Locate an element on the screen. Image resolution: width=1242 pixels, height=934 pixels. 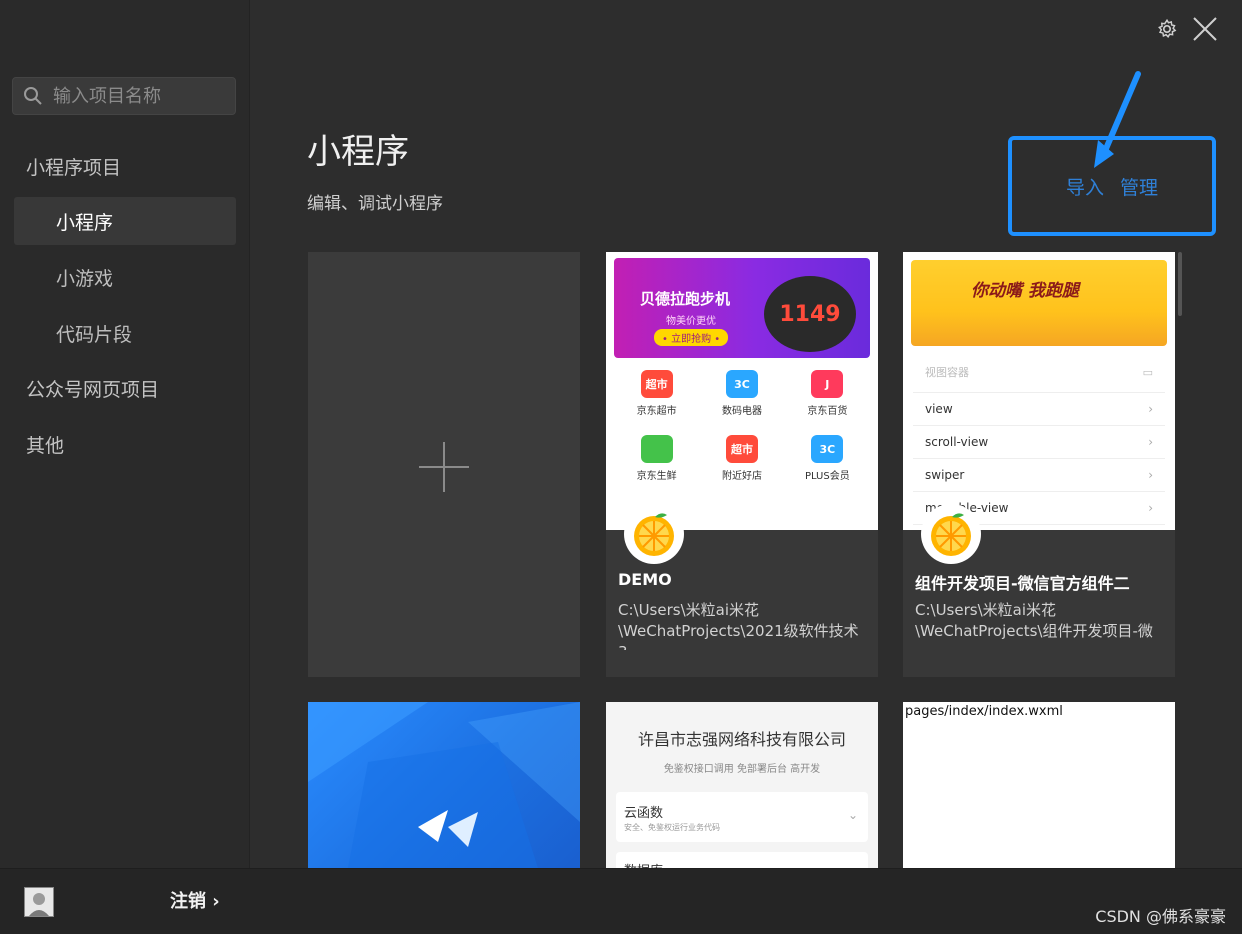
sidebar-item-label: 代码片段 is located at coordinates (94, 334).